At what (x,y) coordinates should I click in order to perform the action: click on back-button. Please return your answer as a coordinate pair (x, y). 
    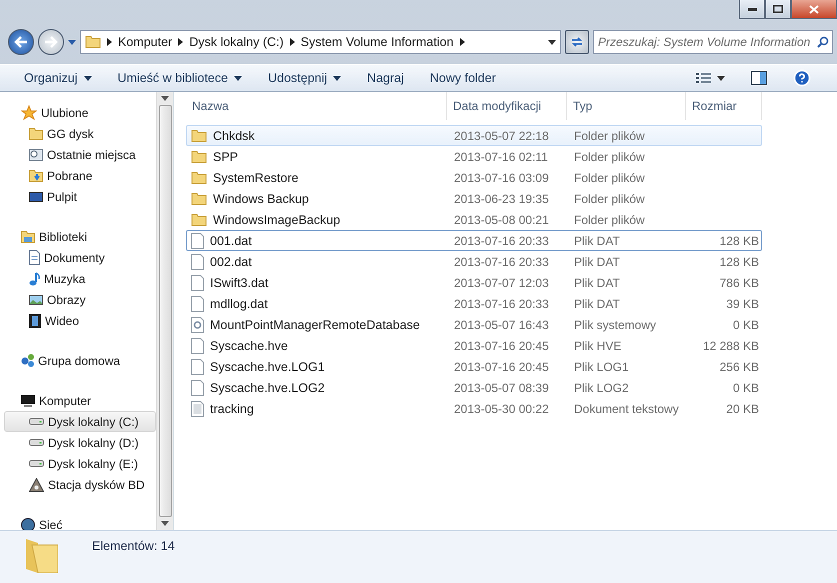
    Looking at the image, I should click on (21, 42).